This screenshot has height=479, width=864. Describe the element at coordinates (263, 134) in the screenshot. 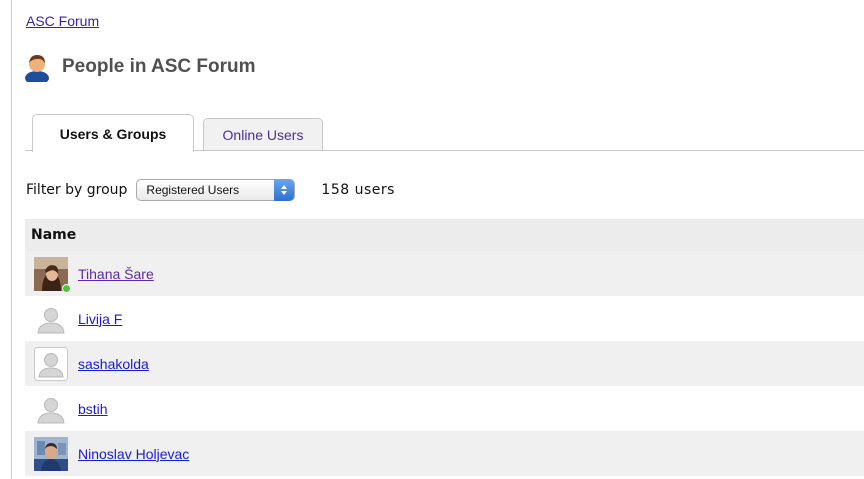

I see `tab-online-users: Online Users` at that location.